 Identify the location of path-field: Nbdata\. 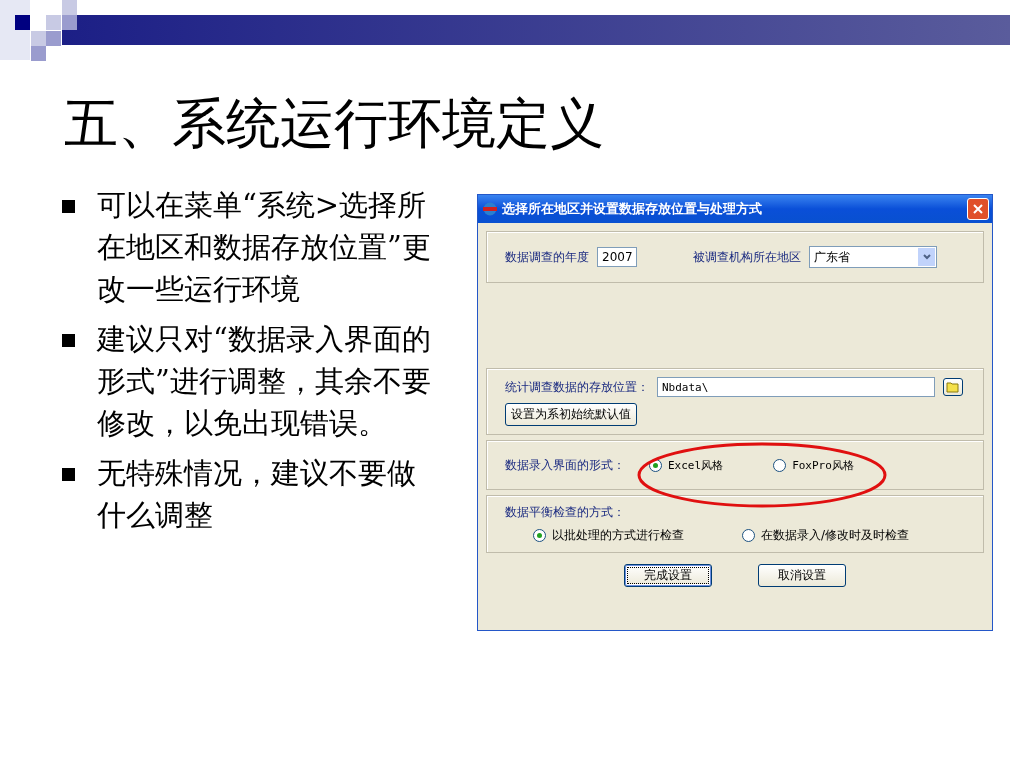
(796, 387).